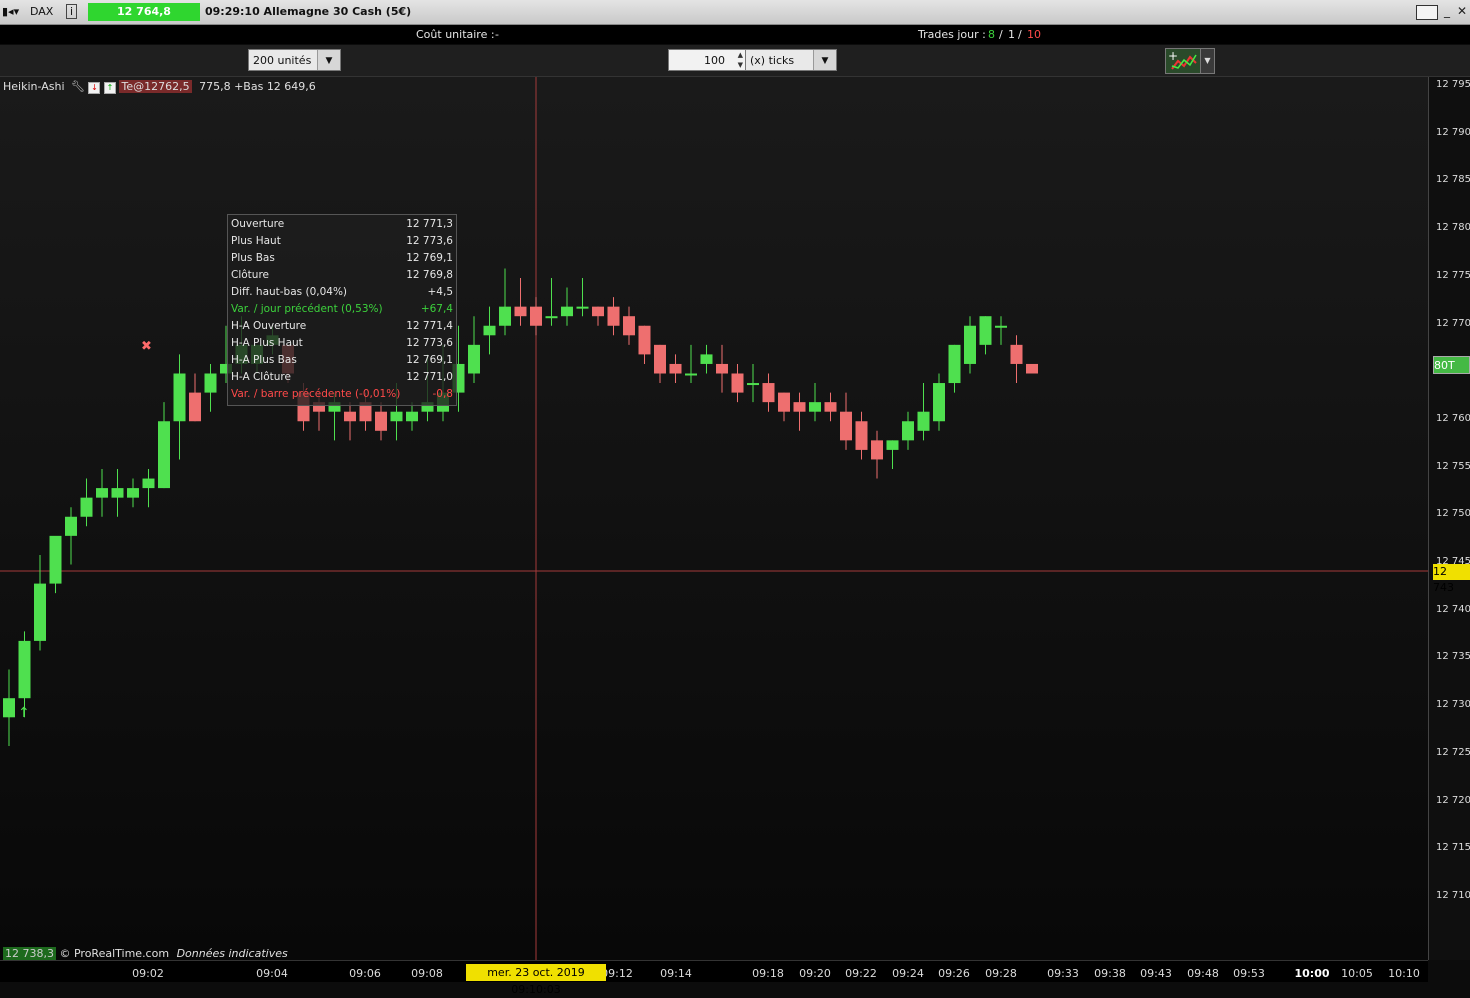 Image resolution: width=1470 pixels, height=998 pixels. I want to click on up-arrow-icon: ↑, so click(109, 88).